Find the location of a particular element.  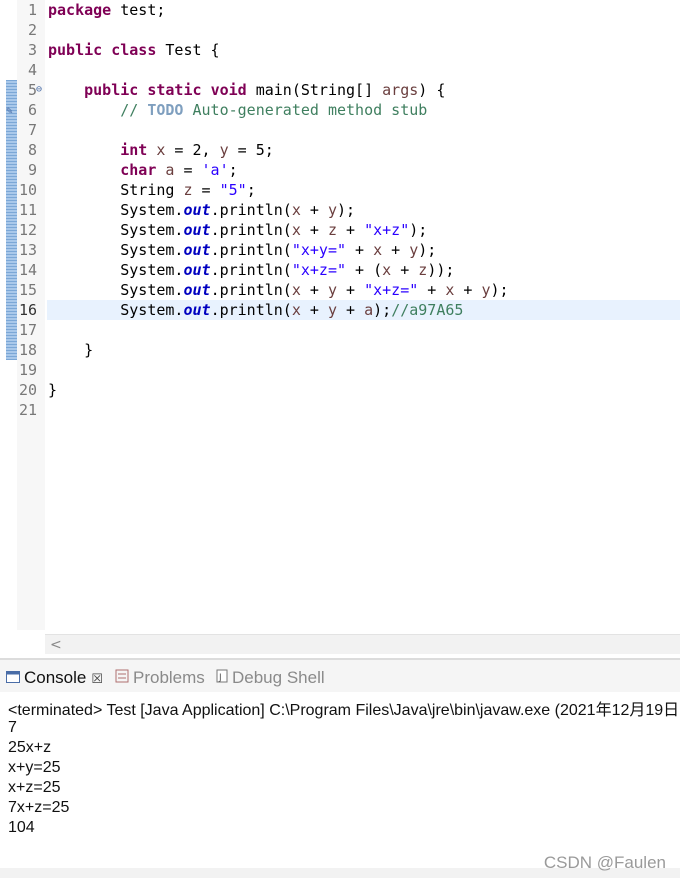

code-line: char a = 'a'; is located at coordinates (142, 170).